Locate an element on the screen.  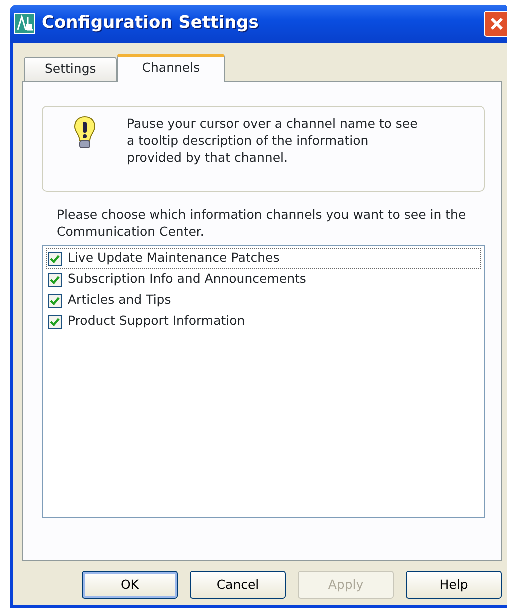
tab: Settings is located at coordinates (71, 69).